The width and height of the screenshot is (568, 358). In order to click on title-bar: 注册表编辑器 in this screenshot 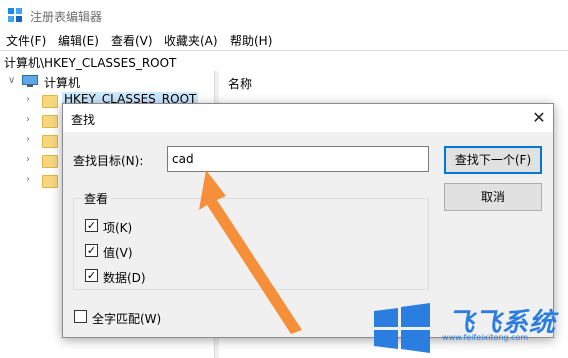, I will do `click(284, 15)`.